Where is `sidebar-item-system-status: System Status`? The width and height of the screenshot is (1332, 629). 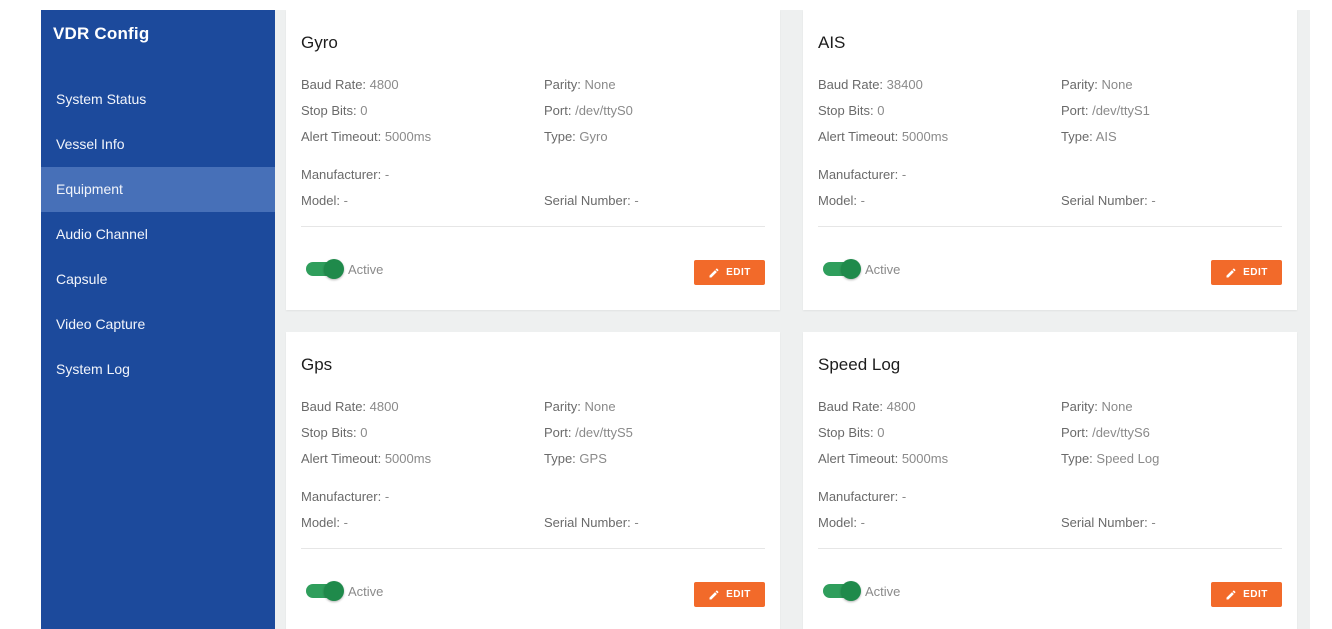
sidebar-item-system-status: System Status is located at coordinates (158, 99).